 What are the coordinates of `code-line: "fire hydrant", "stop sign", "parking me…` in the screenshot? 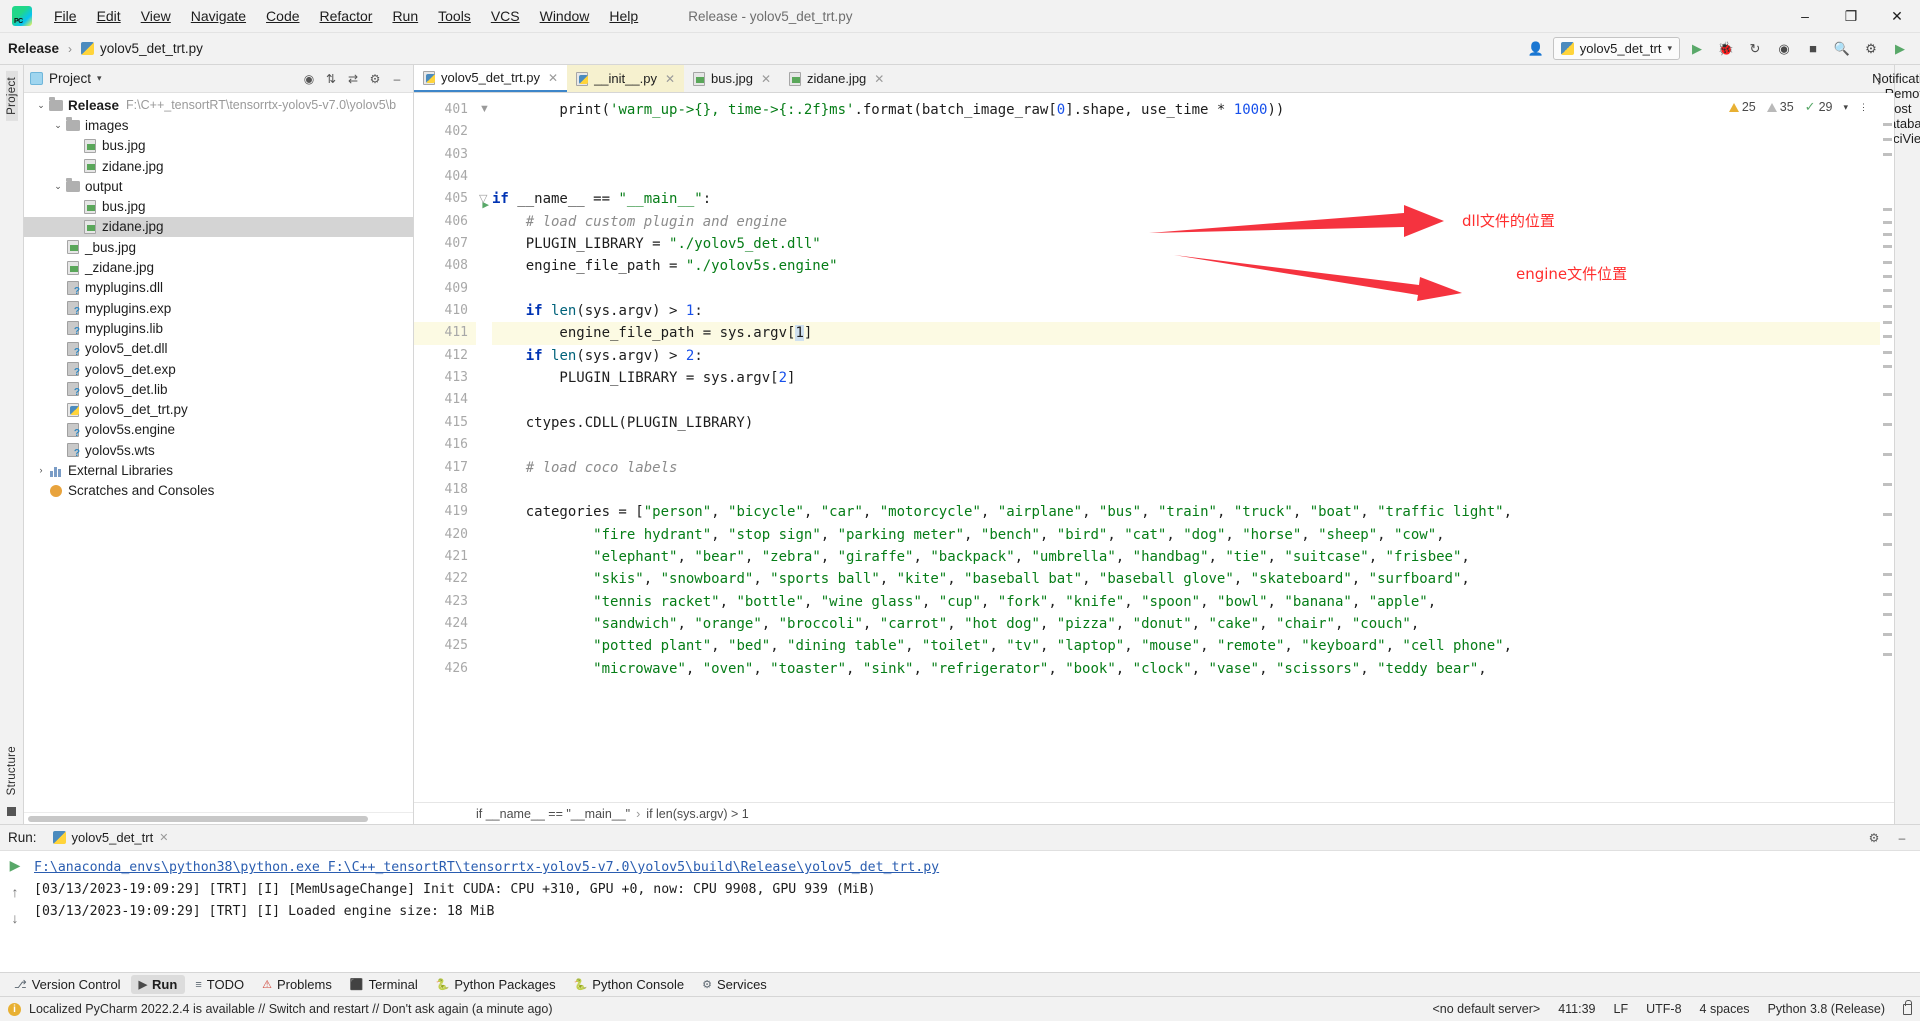 It's located at (1193, 535).